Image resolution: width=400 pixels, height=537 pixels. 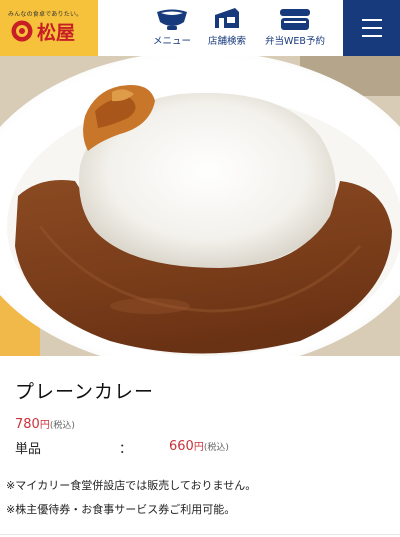 I want to click on product-price: 780円(税込), so click(x=45, y=424).